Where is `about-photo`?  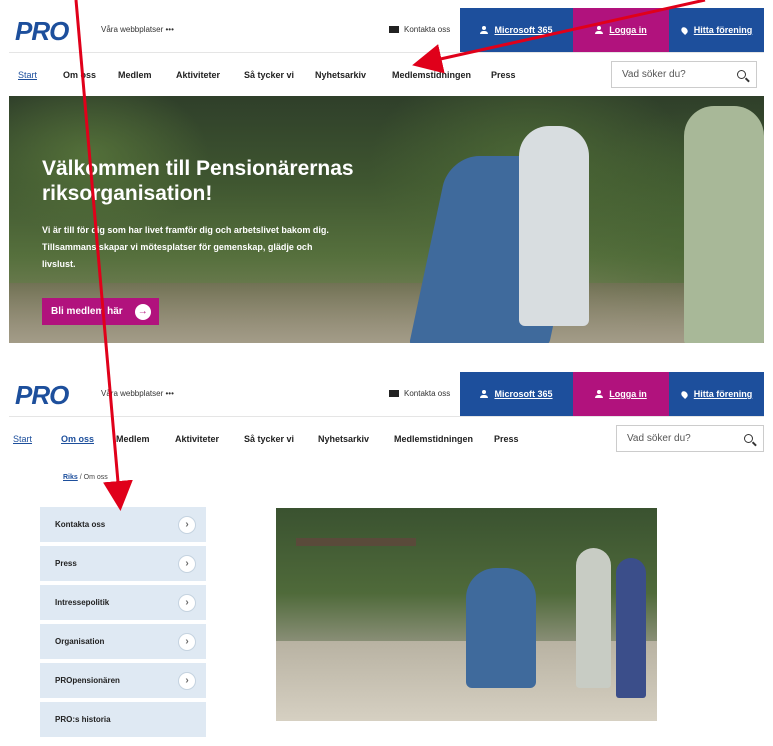 about-photo is located at coordinates (466, 614).